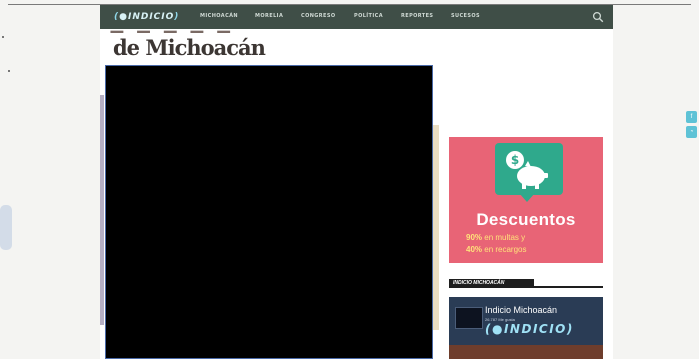 This screenshot has width=699, height=359. What do you see at coordinates (526, 352) in the screenshot?
I see `widget-cover-image` at bounding box center [526, 352].